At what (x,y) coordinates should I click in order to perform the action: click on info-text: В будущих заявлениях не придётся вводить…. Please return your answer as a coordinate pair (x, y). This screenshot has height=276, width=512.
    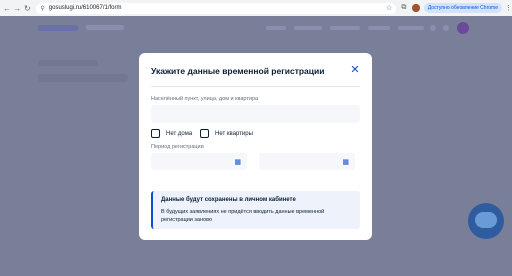
    Looking at the image, I should click on (243, 216).